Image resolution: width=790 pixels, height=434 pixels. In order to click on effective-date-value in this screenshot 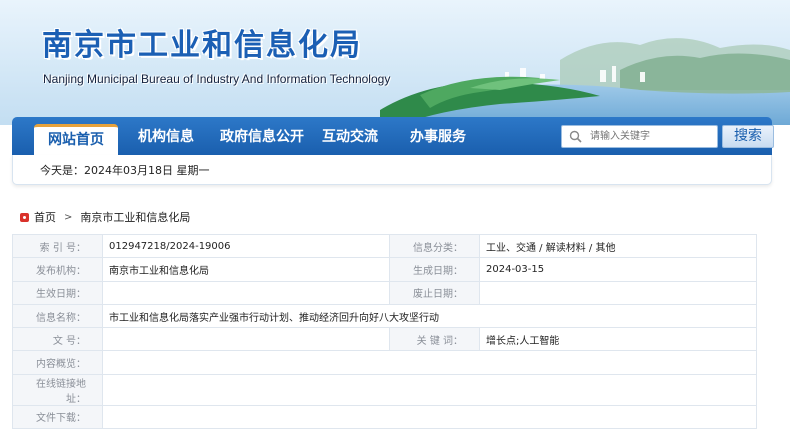, I will do `click(246, 292)`.